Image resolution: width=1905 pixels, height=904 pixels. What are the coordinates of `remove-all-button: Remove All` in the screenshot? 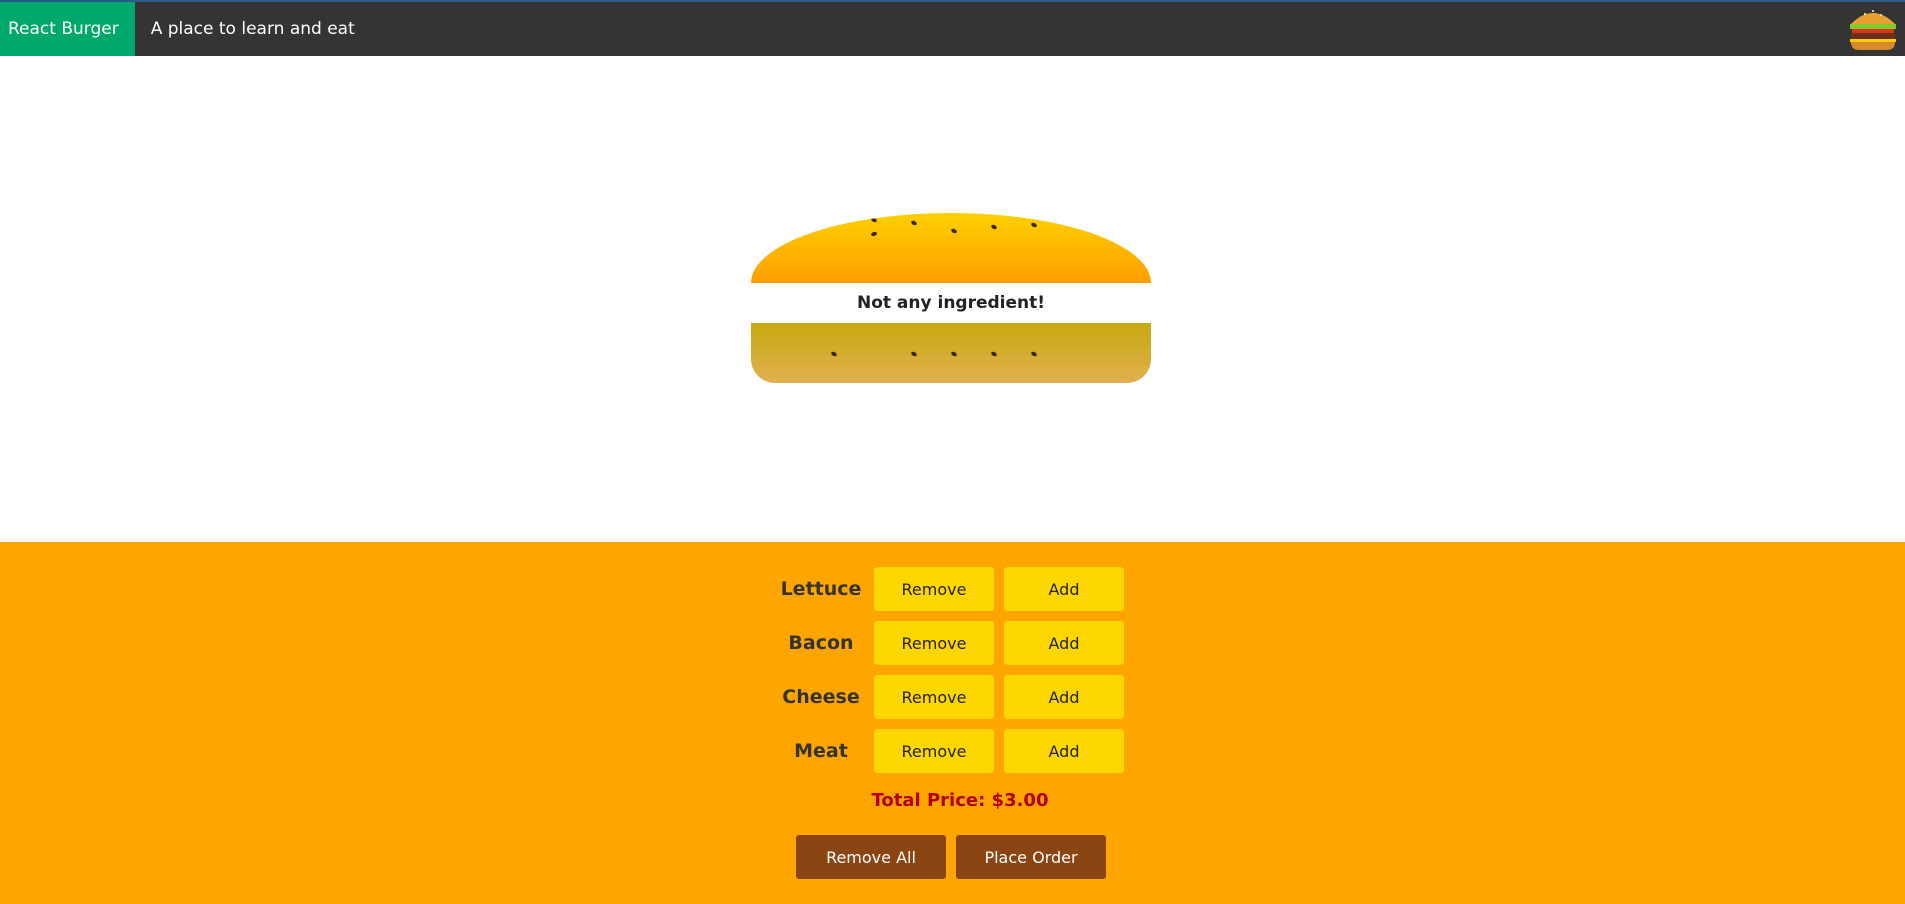 It's located at (871, 857).